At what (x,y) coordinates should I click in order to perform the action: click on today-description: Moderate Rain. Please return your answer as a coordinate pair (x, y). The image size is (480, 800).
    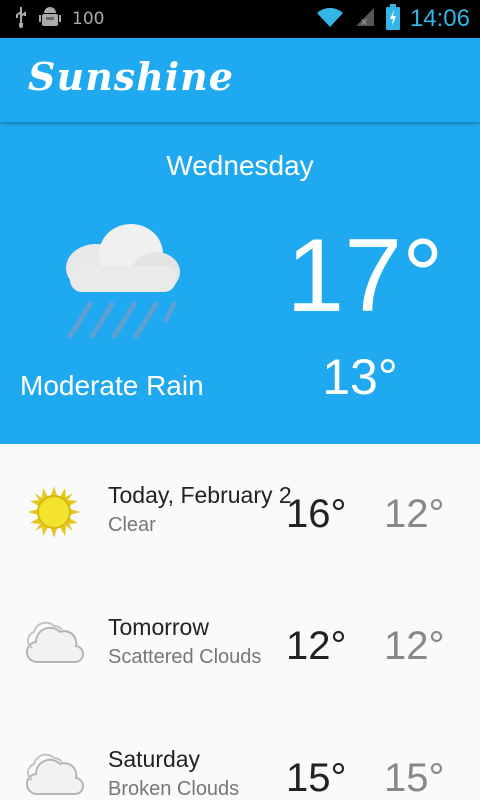
    Looking at the image, I should click on (112, 385).